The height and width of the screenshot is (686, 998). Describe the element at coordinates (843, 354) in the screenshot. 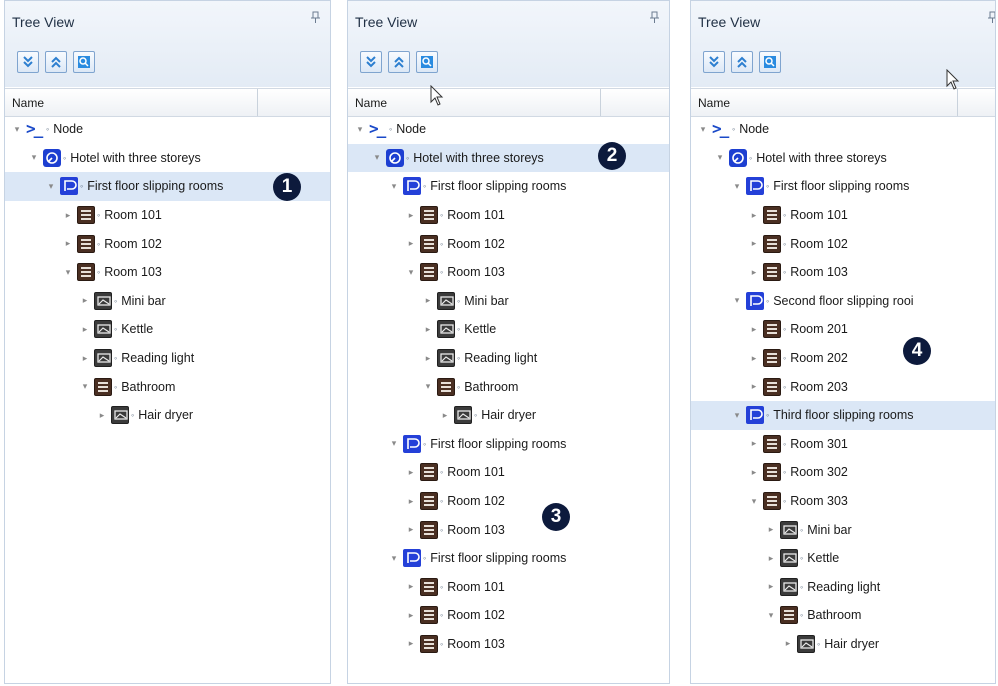

I see `tree-node: ▸ ◦ Room 202 4` at that location.